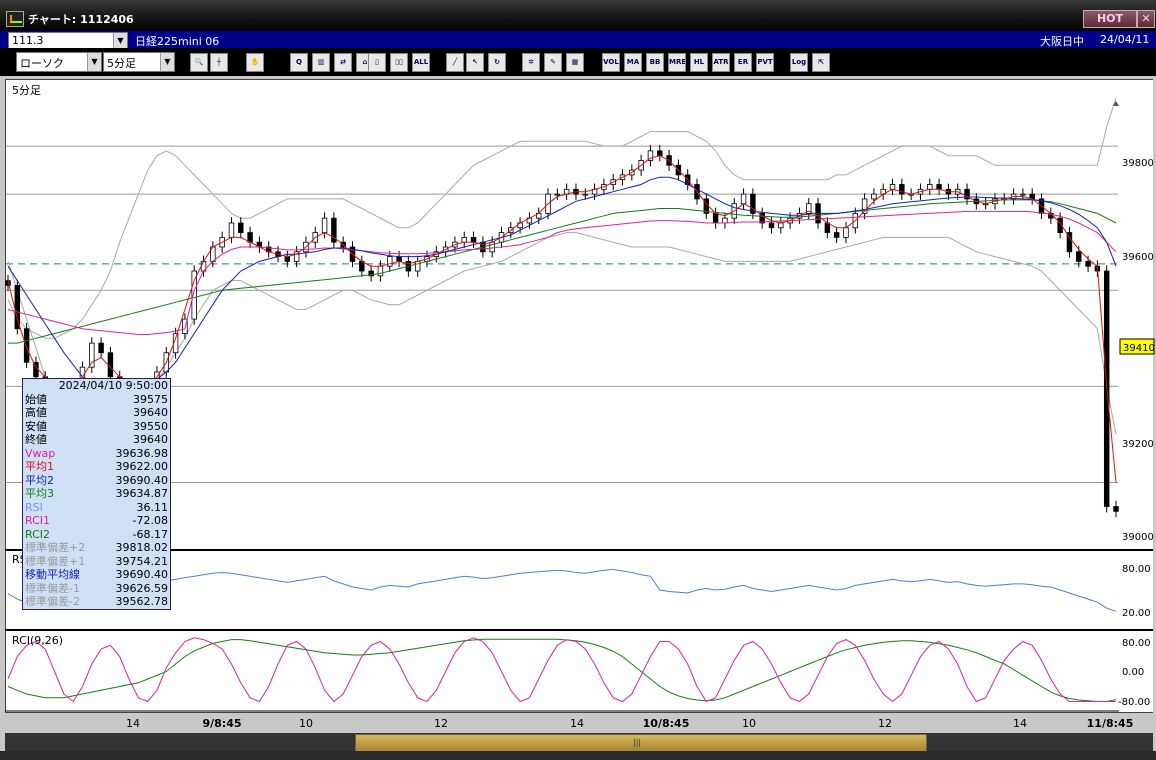 Image resolution: width=1156 pixels, height=760 pixels. What do you see at coordinates (152, 507) in the screenshot?
I see `info-value: 36.11` at bounding box center [152, 507].